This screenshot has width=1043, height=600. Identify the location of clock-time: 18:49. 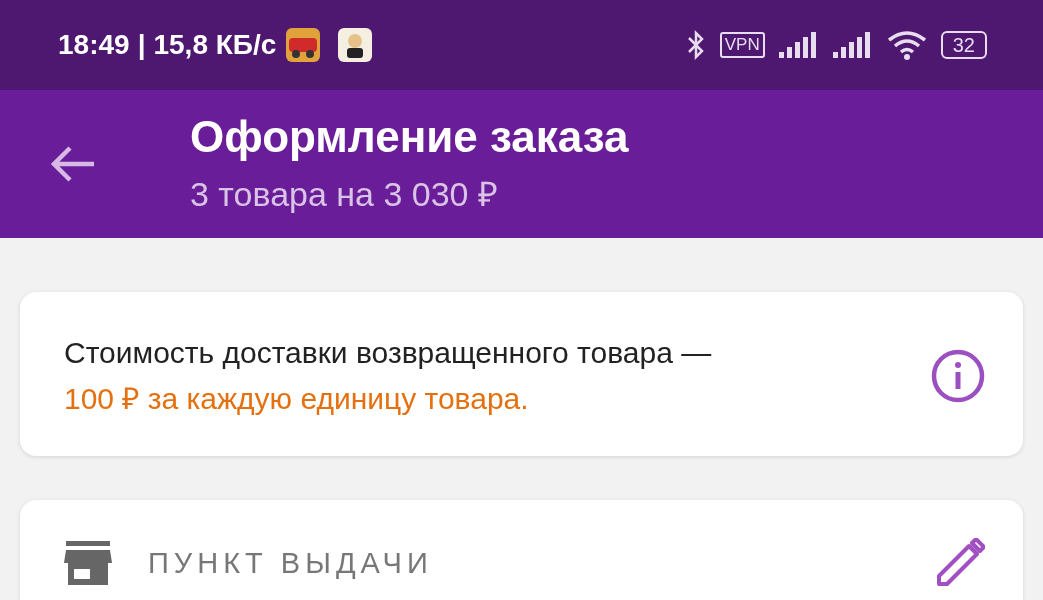
(94, 45).